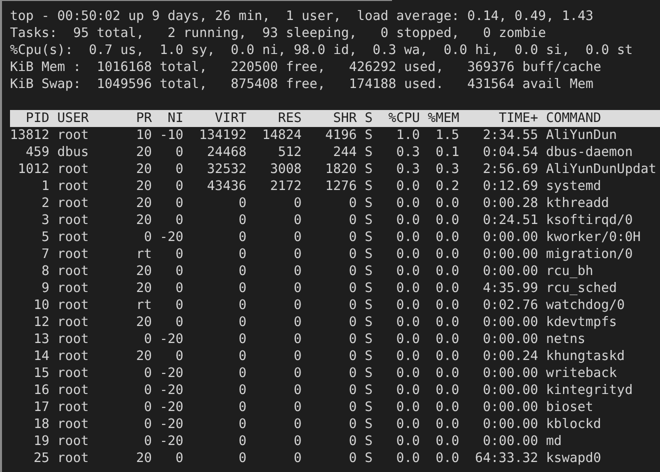 The width and height of the screenshot is (660, 472). I want to click on table-cell-text: dbus-daemon, so click(588, 152).